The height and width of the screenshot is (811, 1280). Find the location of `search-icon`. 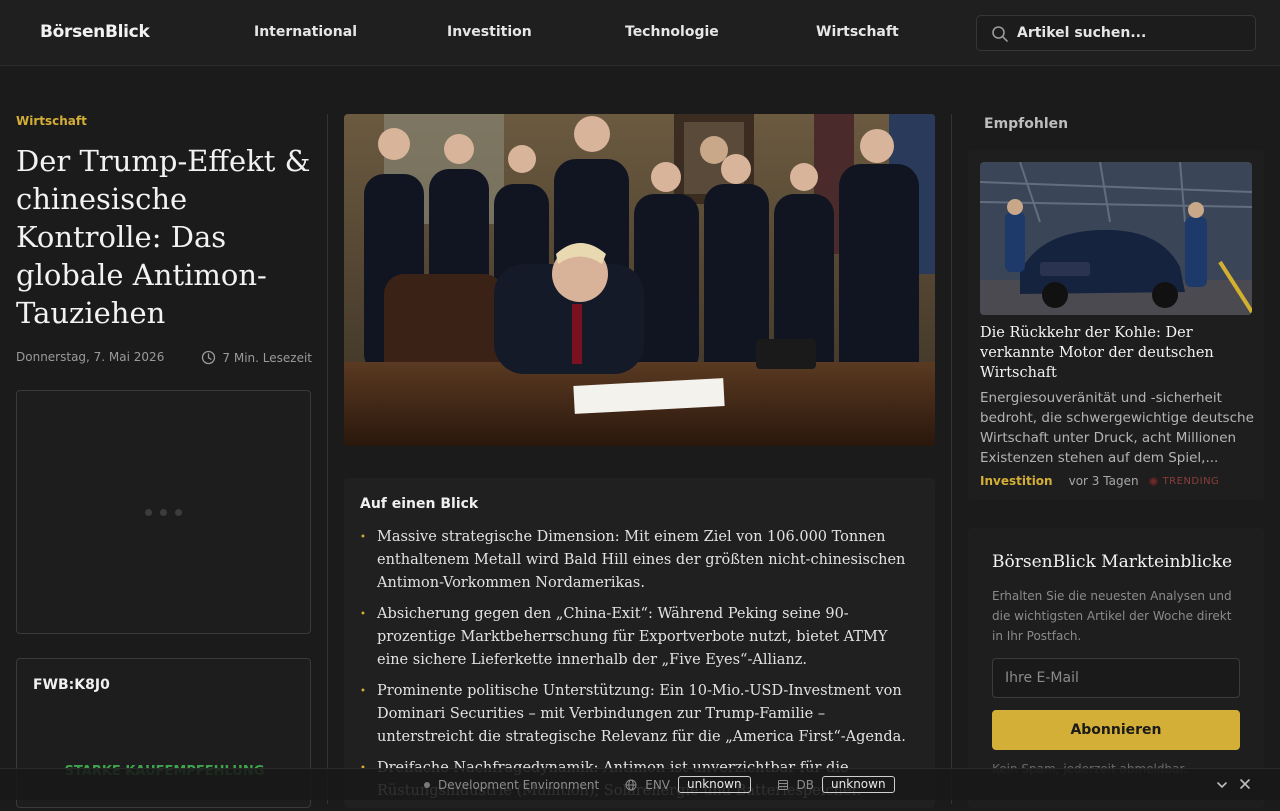

search-icon is located at coordinates (1000, 34).